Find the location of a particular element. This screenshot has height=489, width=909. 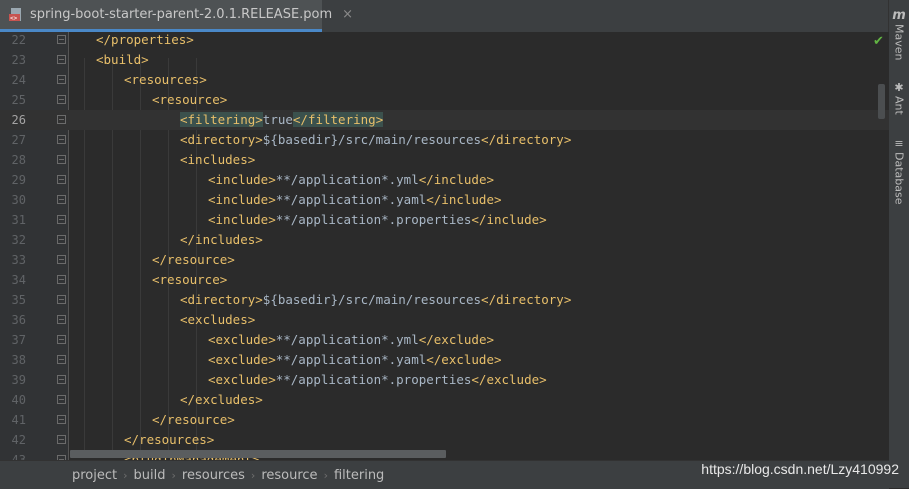

line-number: 31 is located at coordinates (18, 220).